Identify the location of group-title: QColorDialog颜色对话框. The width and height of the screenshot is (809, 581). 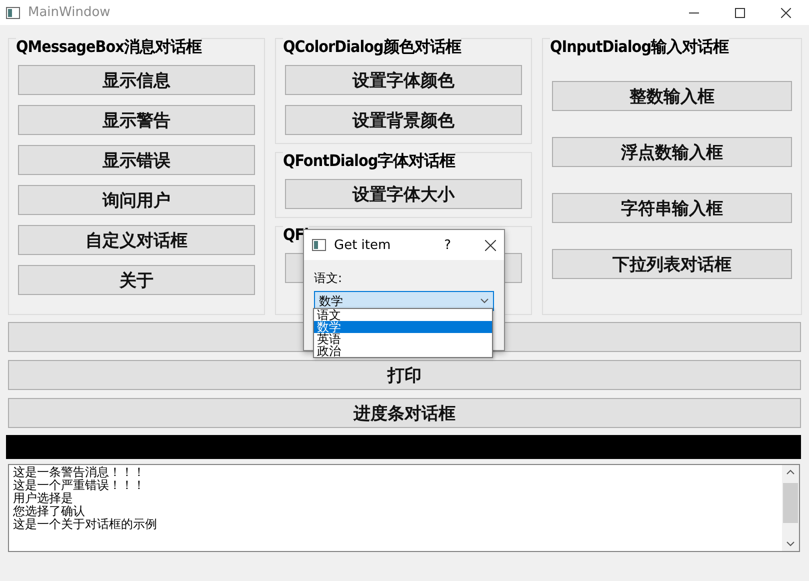
(372, 47).